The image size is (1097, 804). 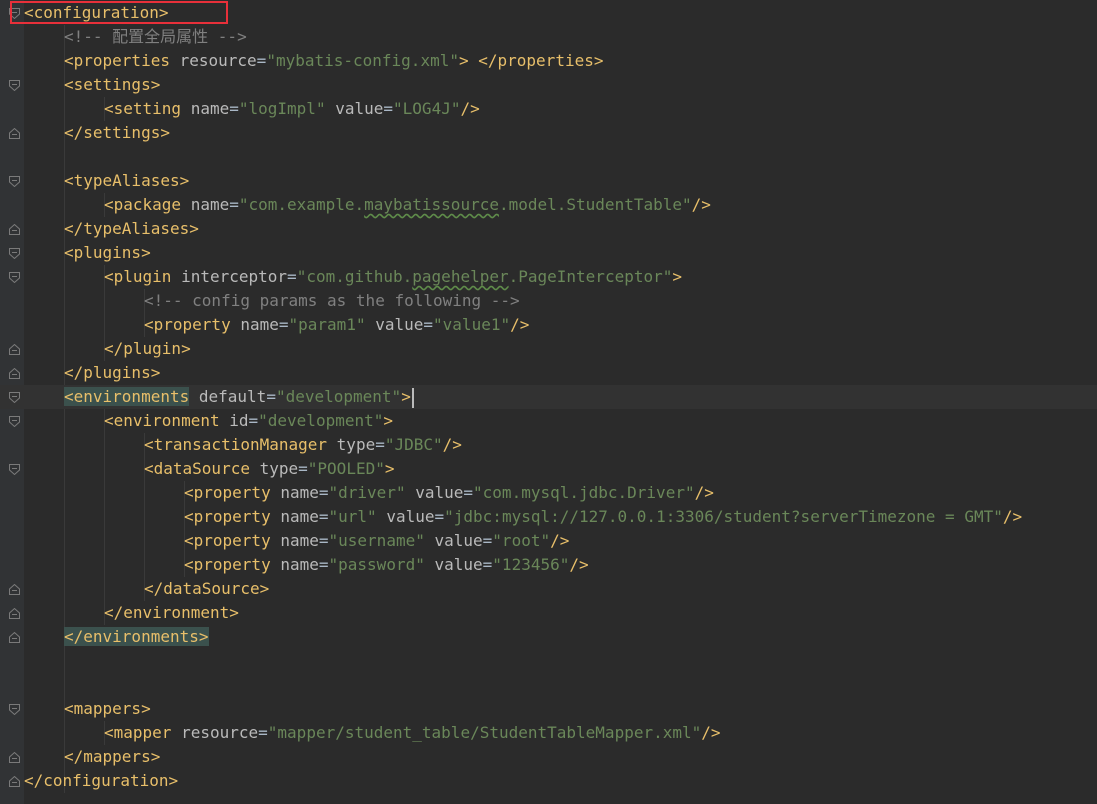 What do you see at coordinates (119, 12) in the screenshot?
I see `red-annotation-box` at bounding box center [119, 12].